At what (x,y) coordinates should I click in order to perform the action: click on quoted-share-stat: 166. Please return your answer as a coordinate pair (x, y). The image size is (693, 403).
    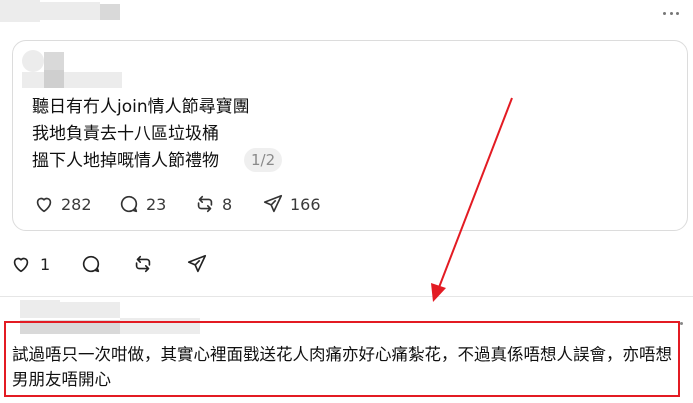
    Looking at the image, I should click on (291, 204).